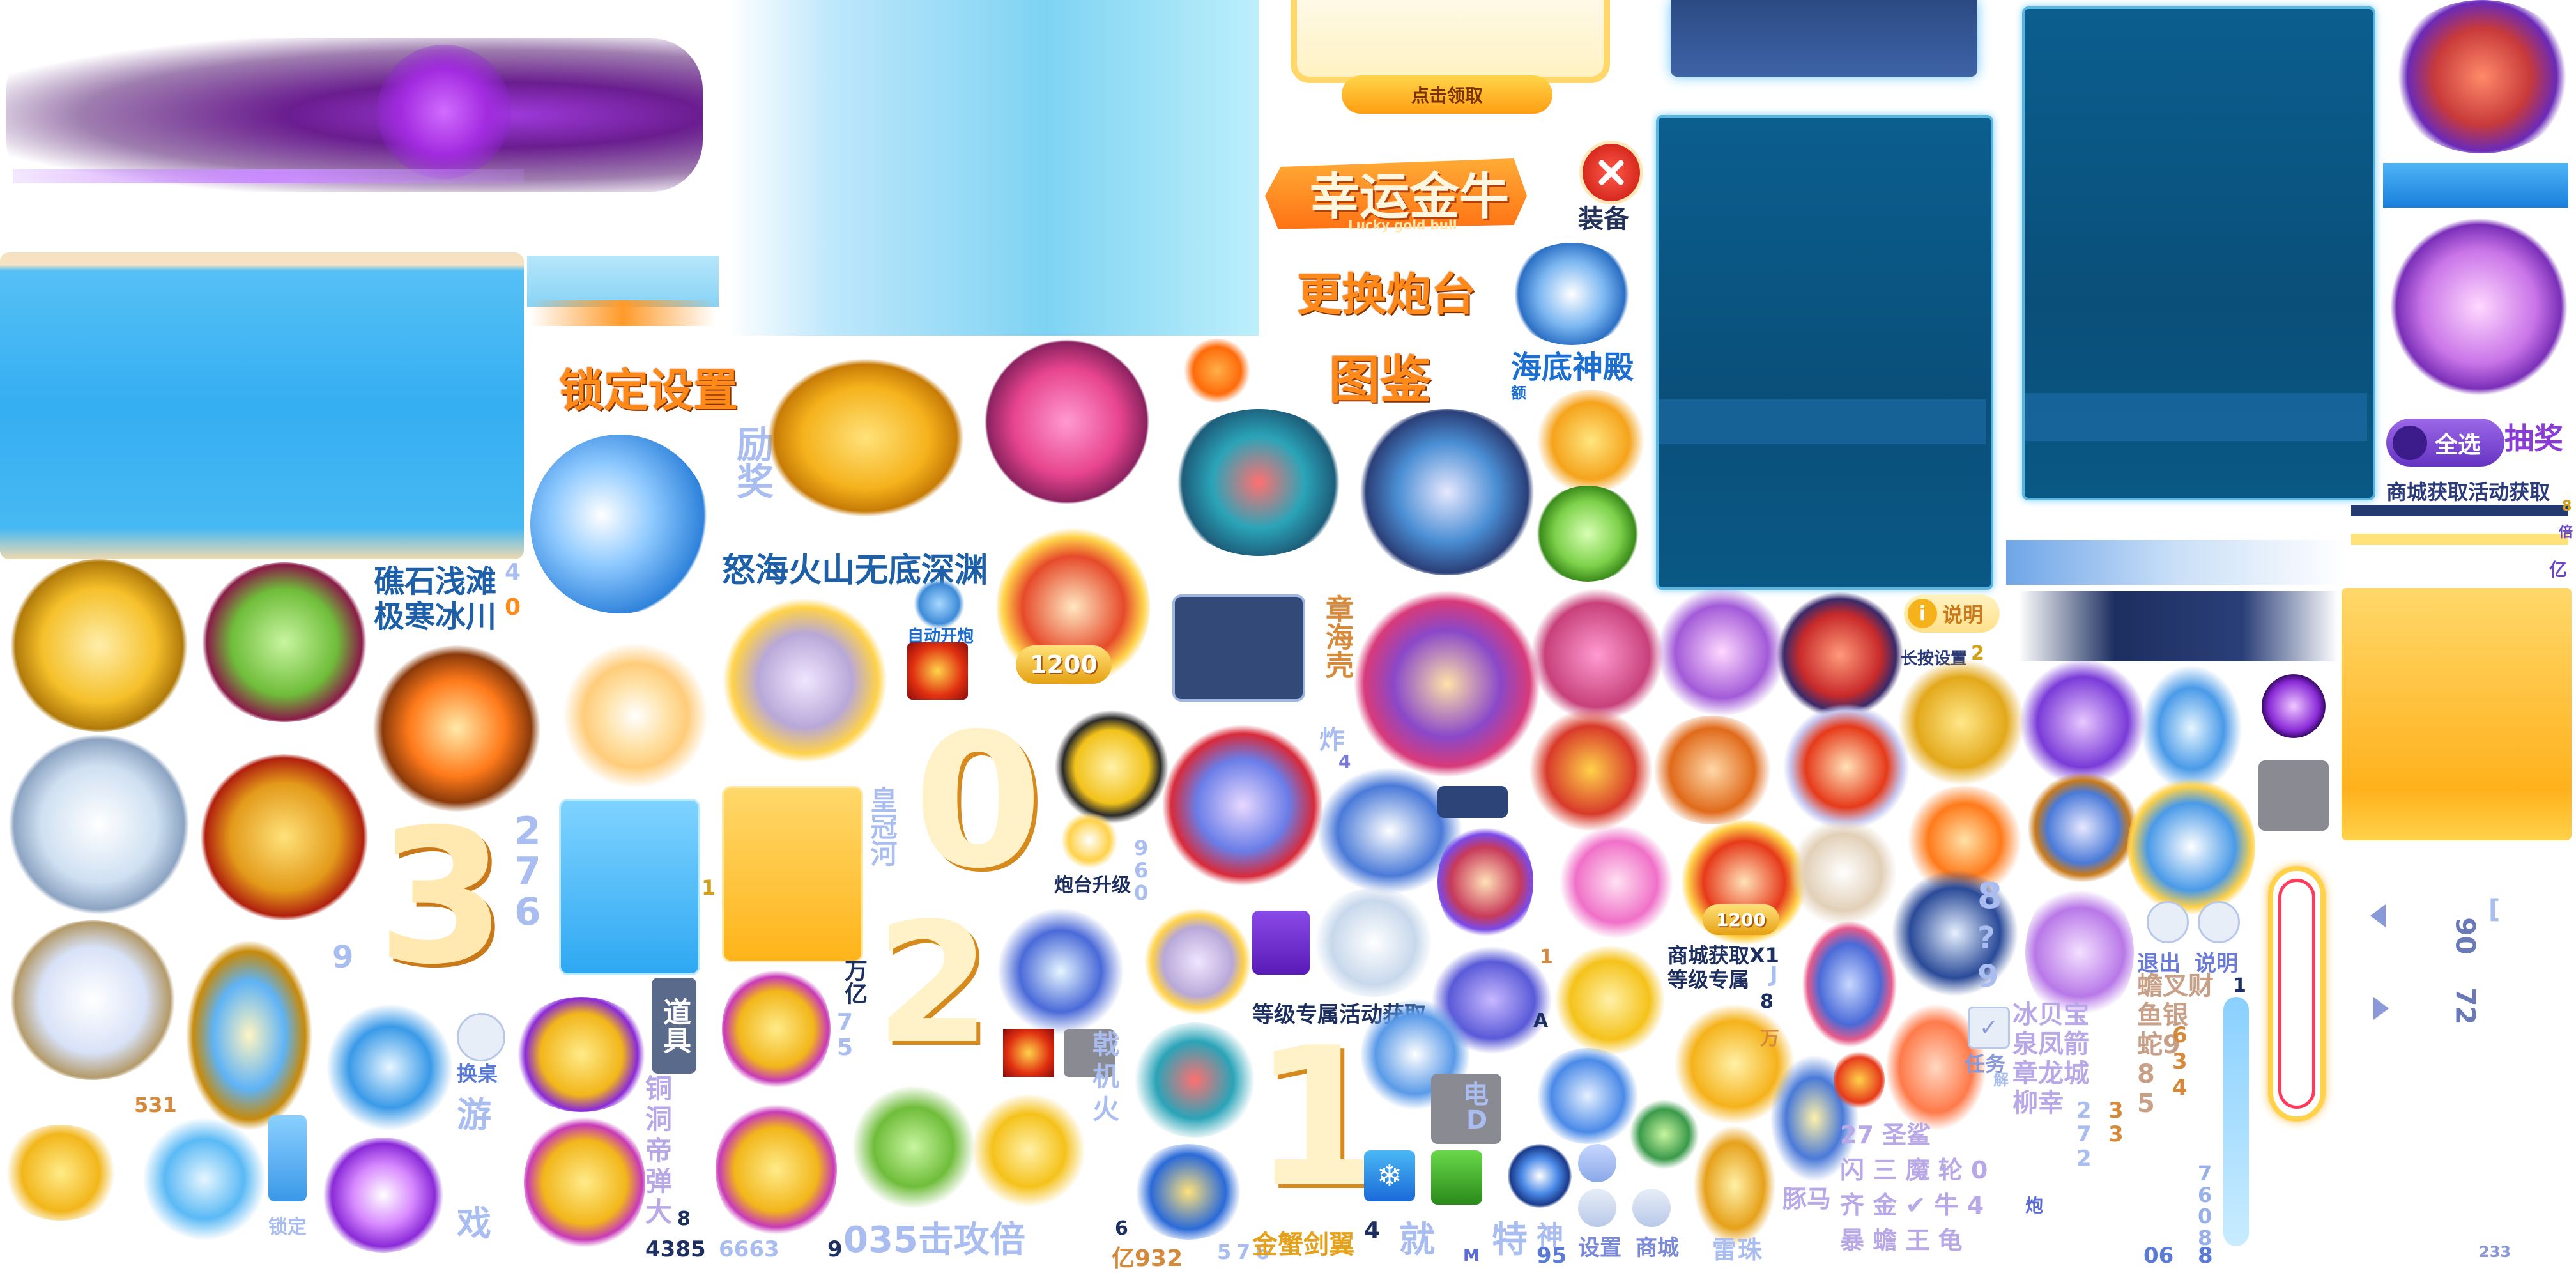 This screenshot has width=2576, height=1273. What do you see at coordinates (619, 524) in the screenshot?
I see `shark-icon` at bounding box center [619, 524].